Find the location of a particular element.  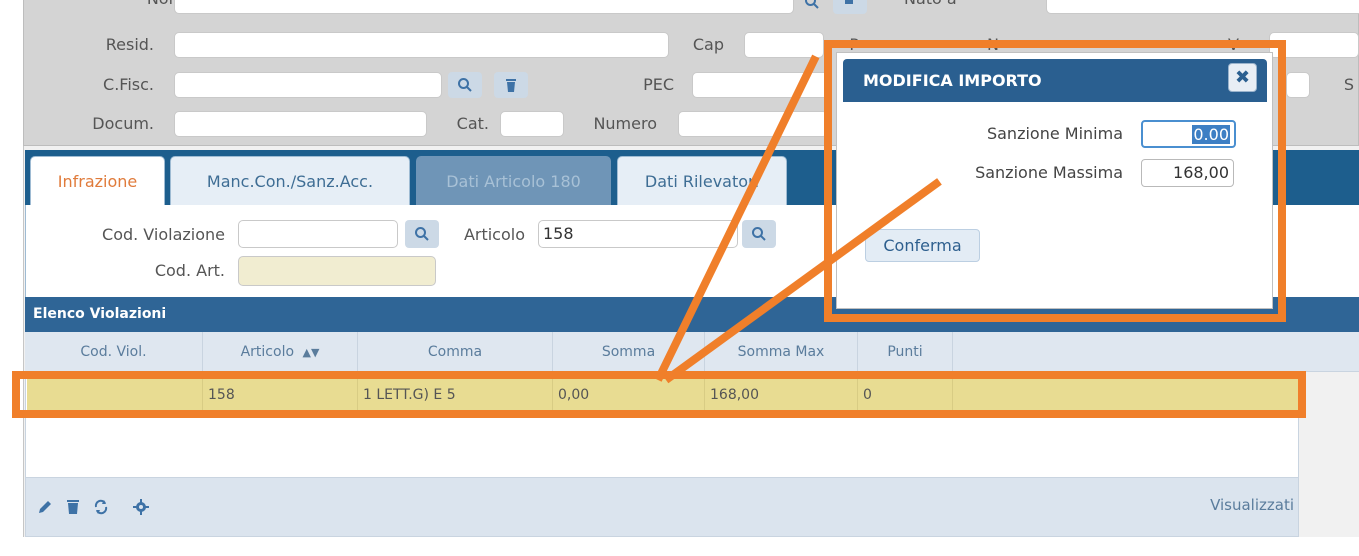

cfisc-delete-button is located at coordinates (511, 85).